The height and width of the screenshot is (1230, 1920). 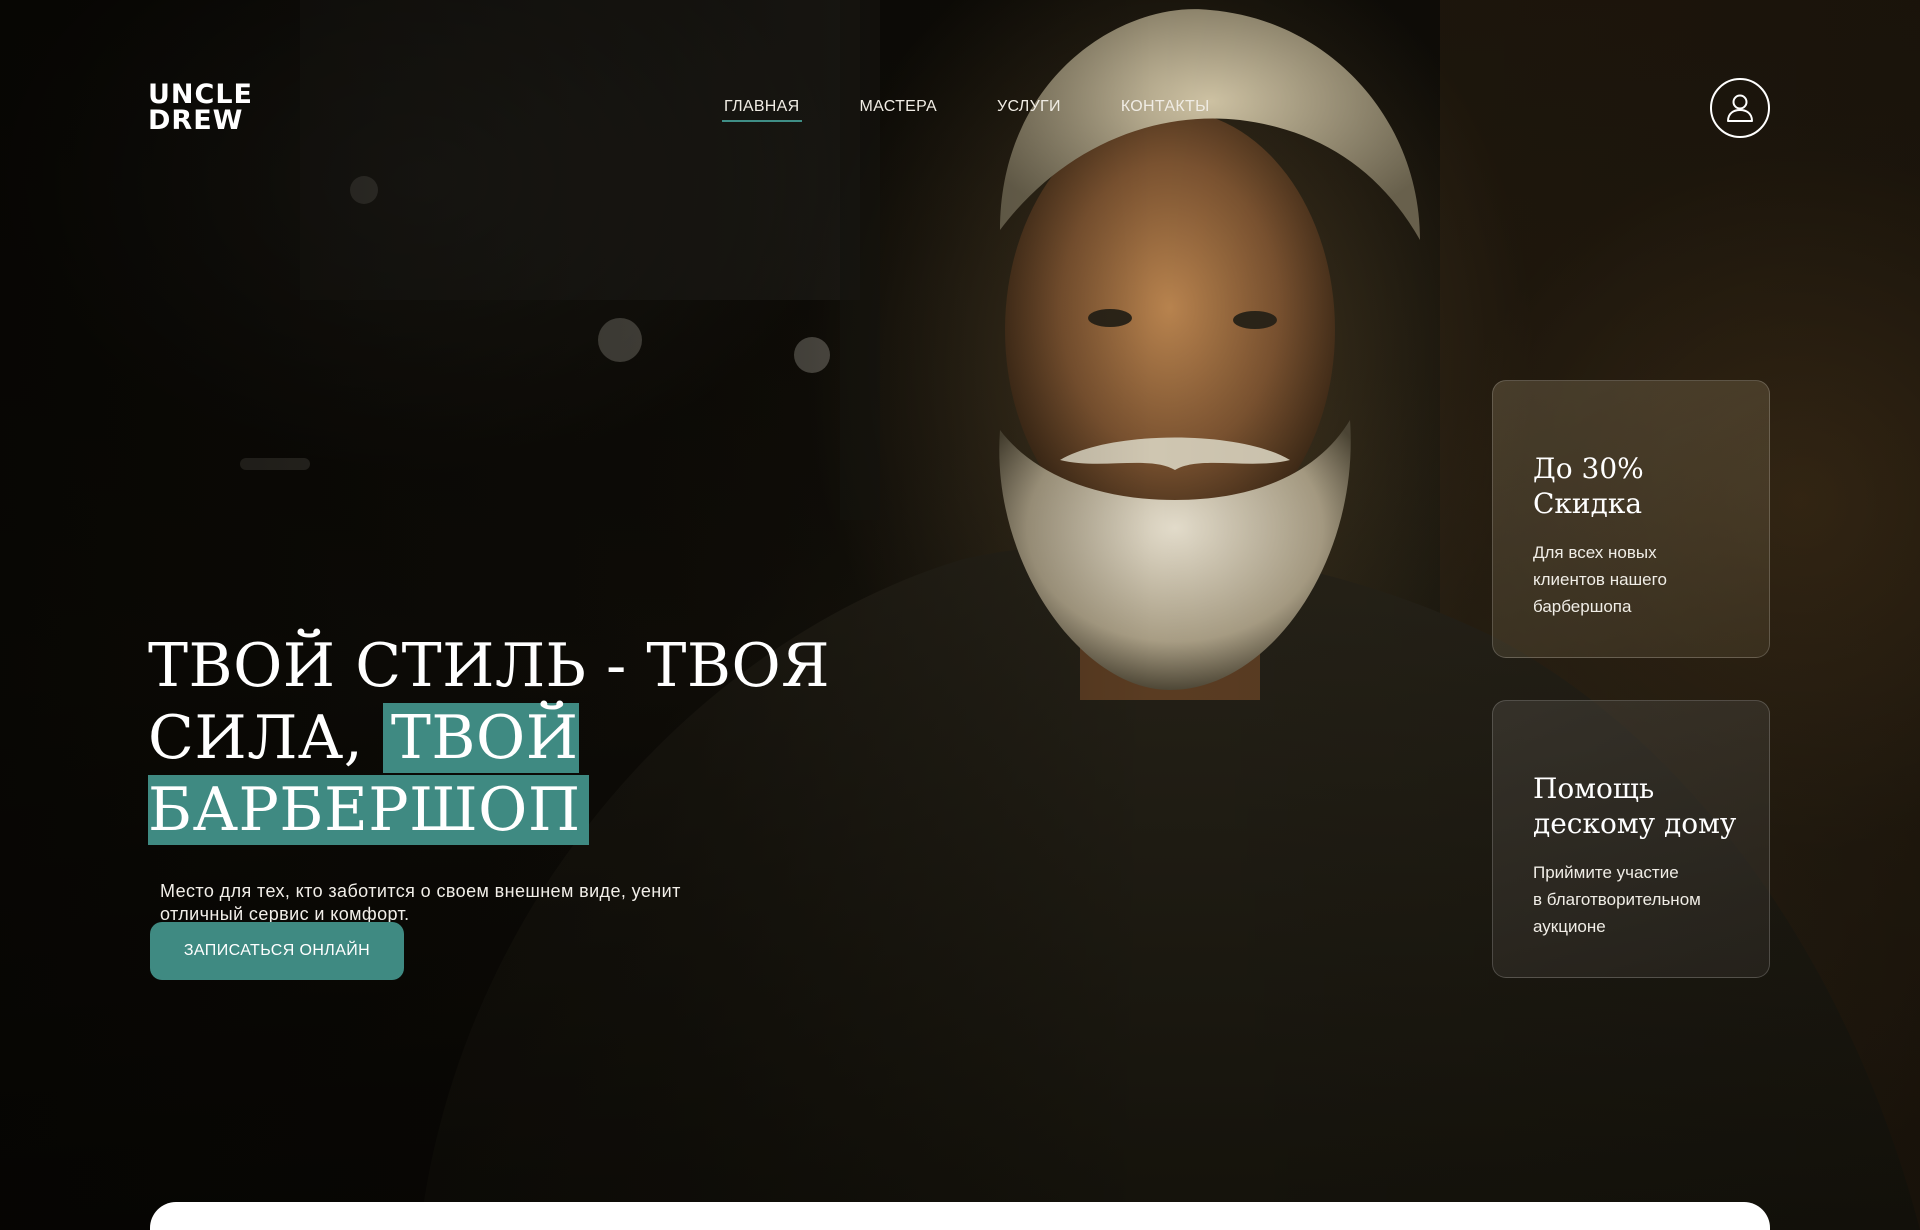 I want to click on profile-button, so click(x=1740, y=108).